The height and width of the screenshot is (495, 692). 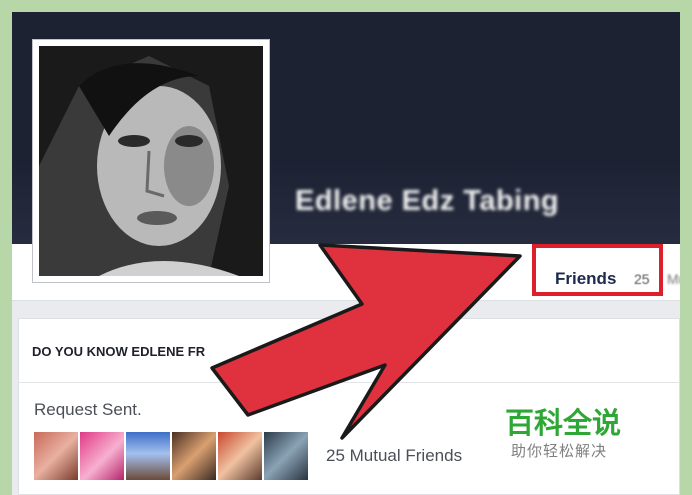 I want to click on watermark-title: 百科全说, so click(x=563, y=424).